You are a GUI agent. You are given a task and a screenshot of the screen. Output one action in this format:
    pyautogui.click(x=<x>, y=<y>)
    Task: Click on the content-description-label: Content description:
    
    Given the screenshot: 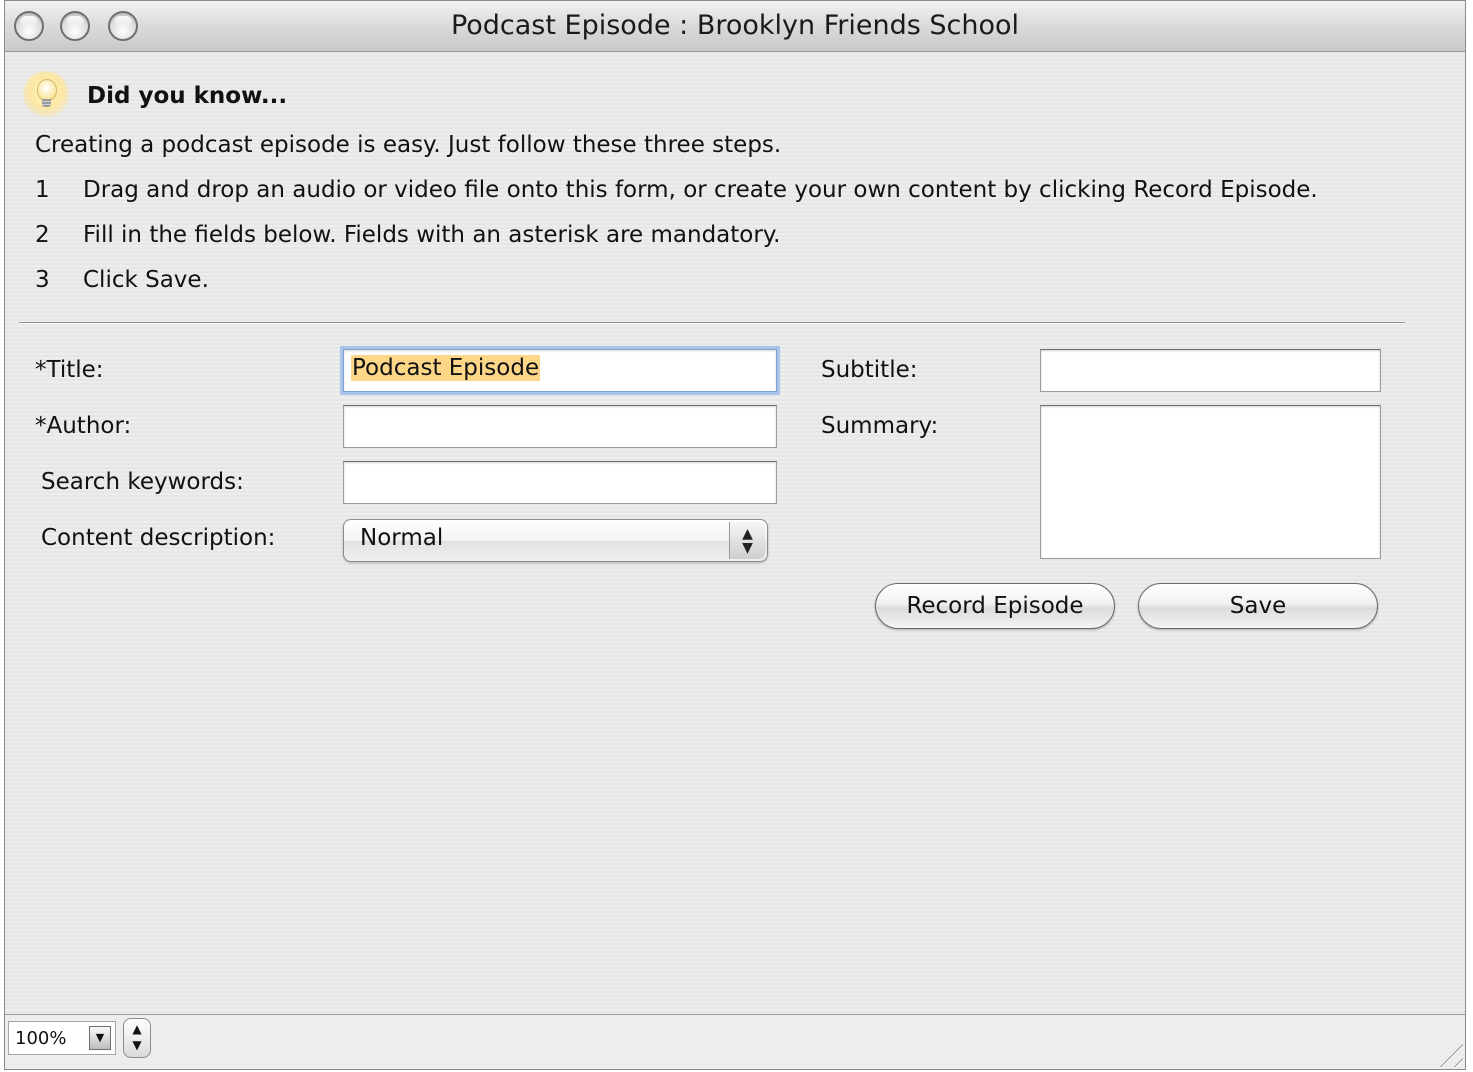 What is the action you would take?
    pyautogui.click(x=158, y=538)
    